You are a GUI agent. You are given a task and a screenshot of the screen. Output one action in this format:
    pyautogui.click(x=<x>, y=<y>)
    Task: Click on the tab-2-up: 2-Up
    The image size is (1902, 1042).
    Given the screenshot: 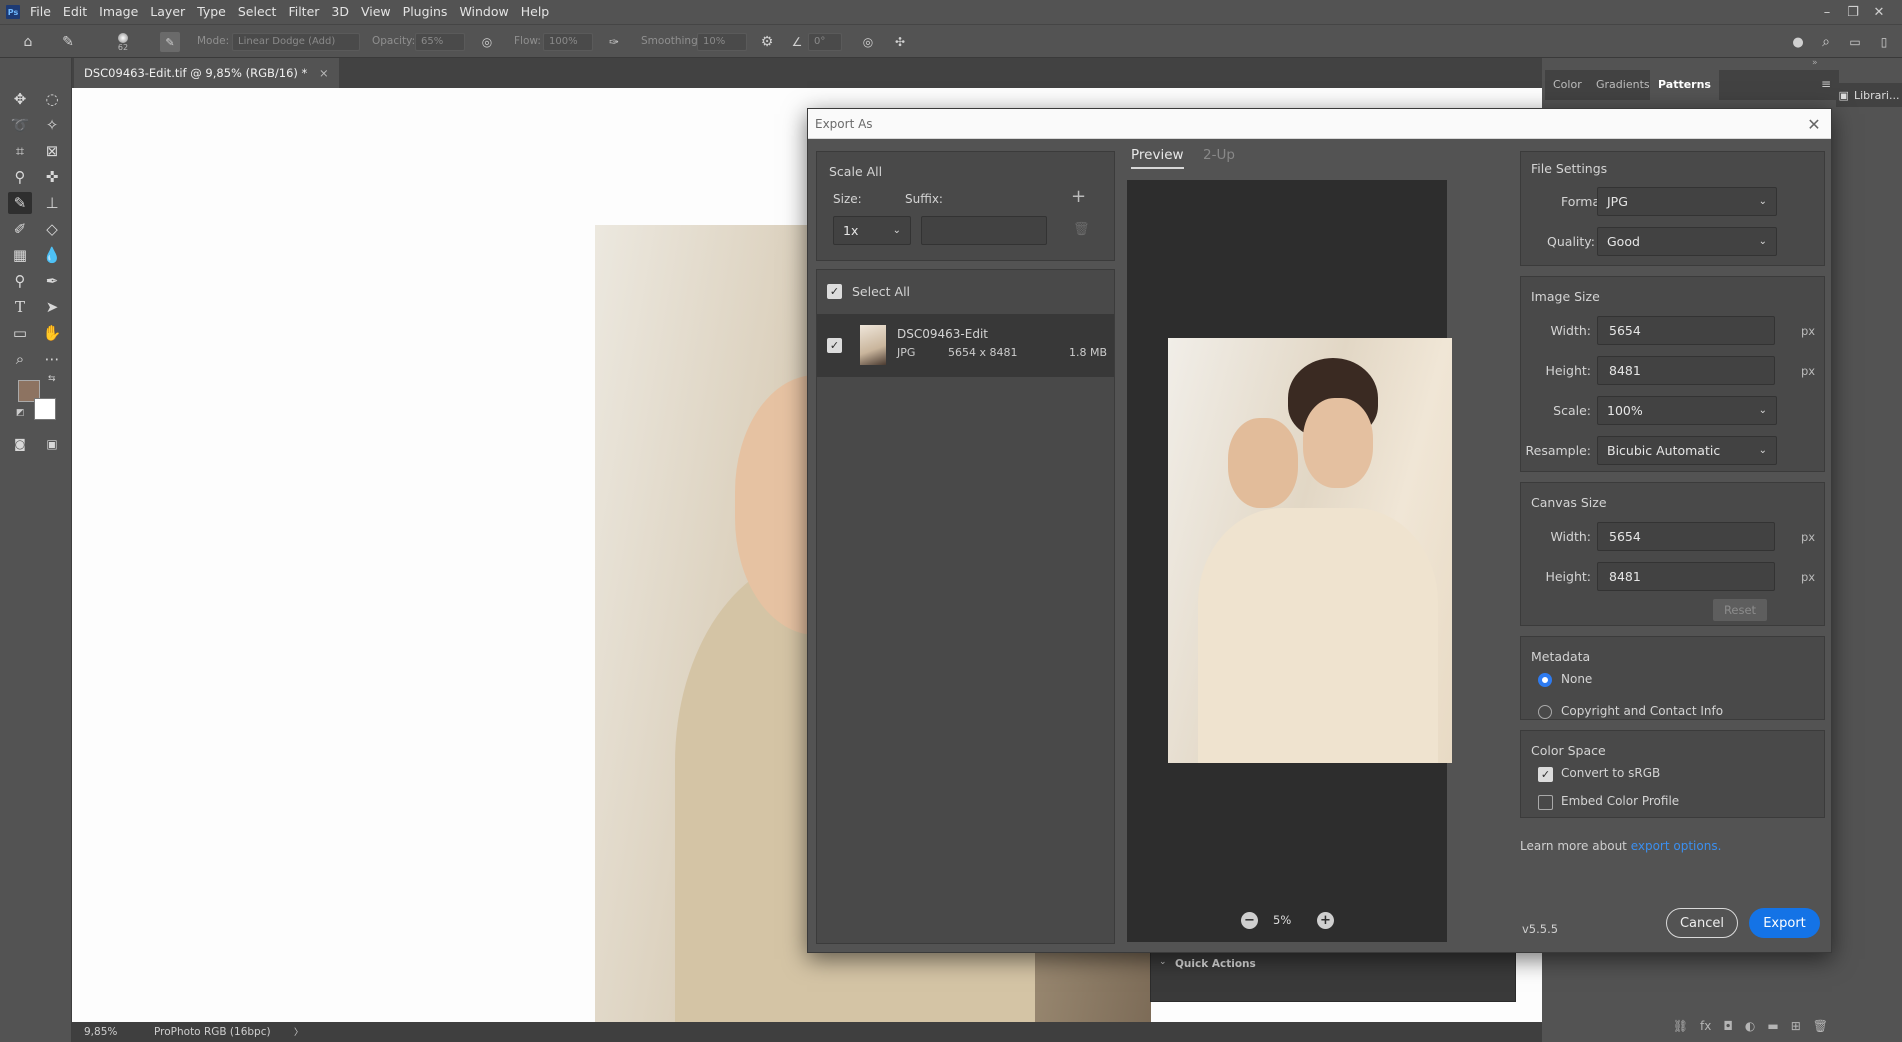 What is the action you would take?
    pyautogui.click(x=1219, y=155)
    